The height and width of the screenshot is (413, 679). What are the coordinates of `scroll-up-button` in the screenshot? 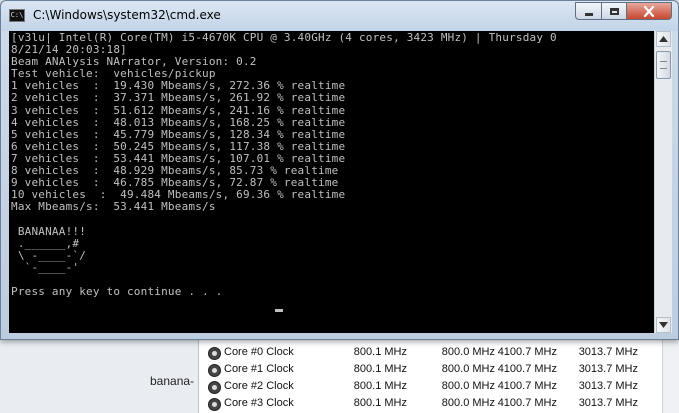 It's located at (663, 39).